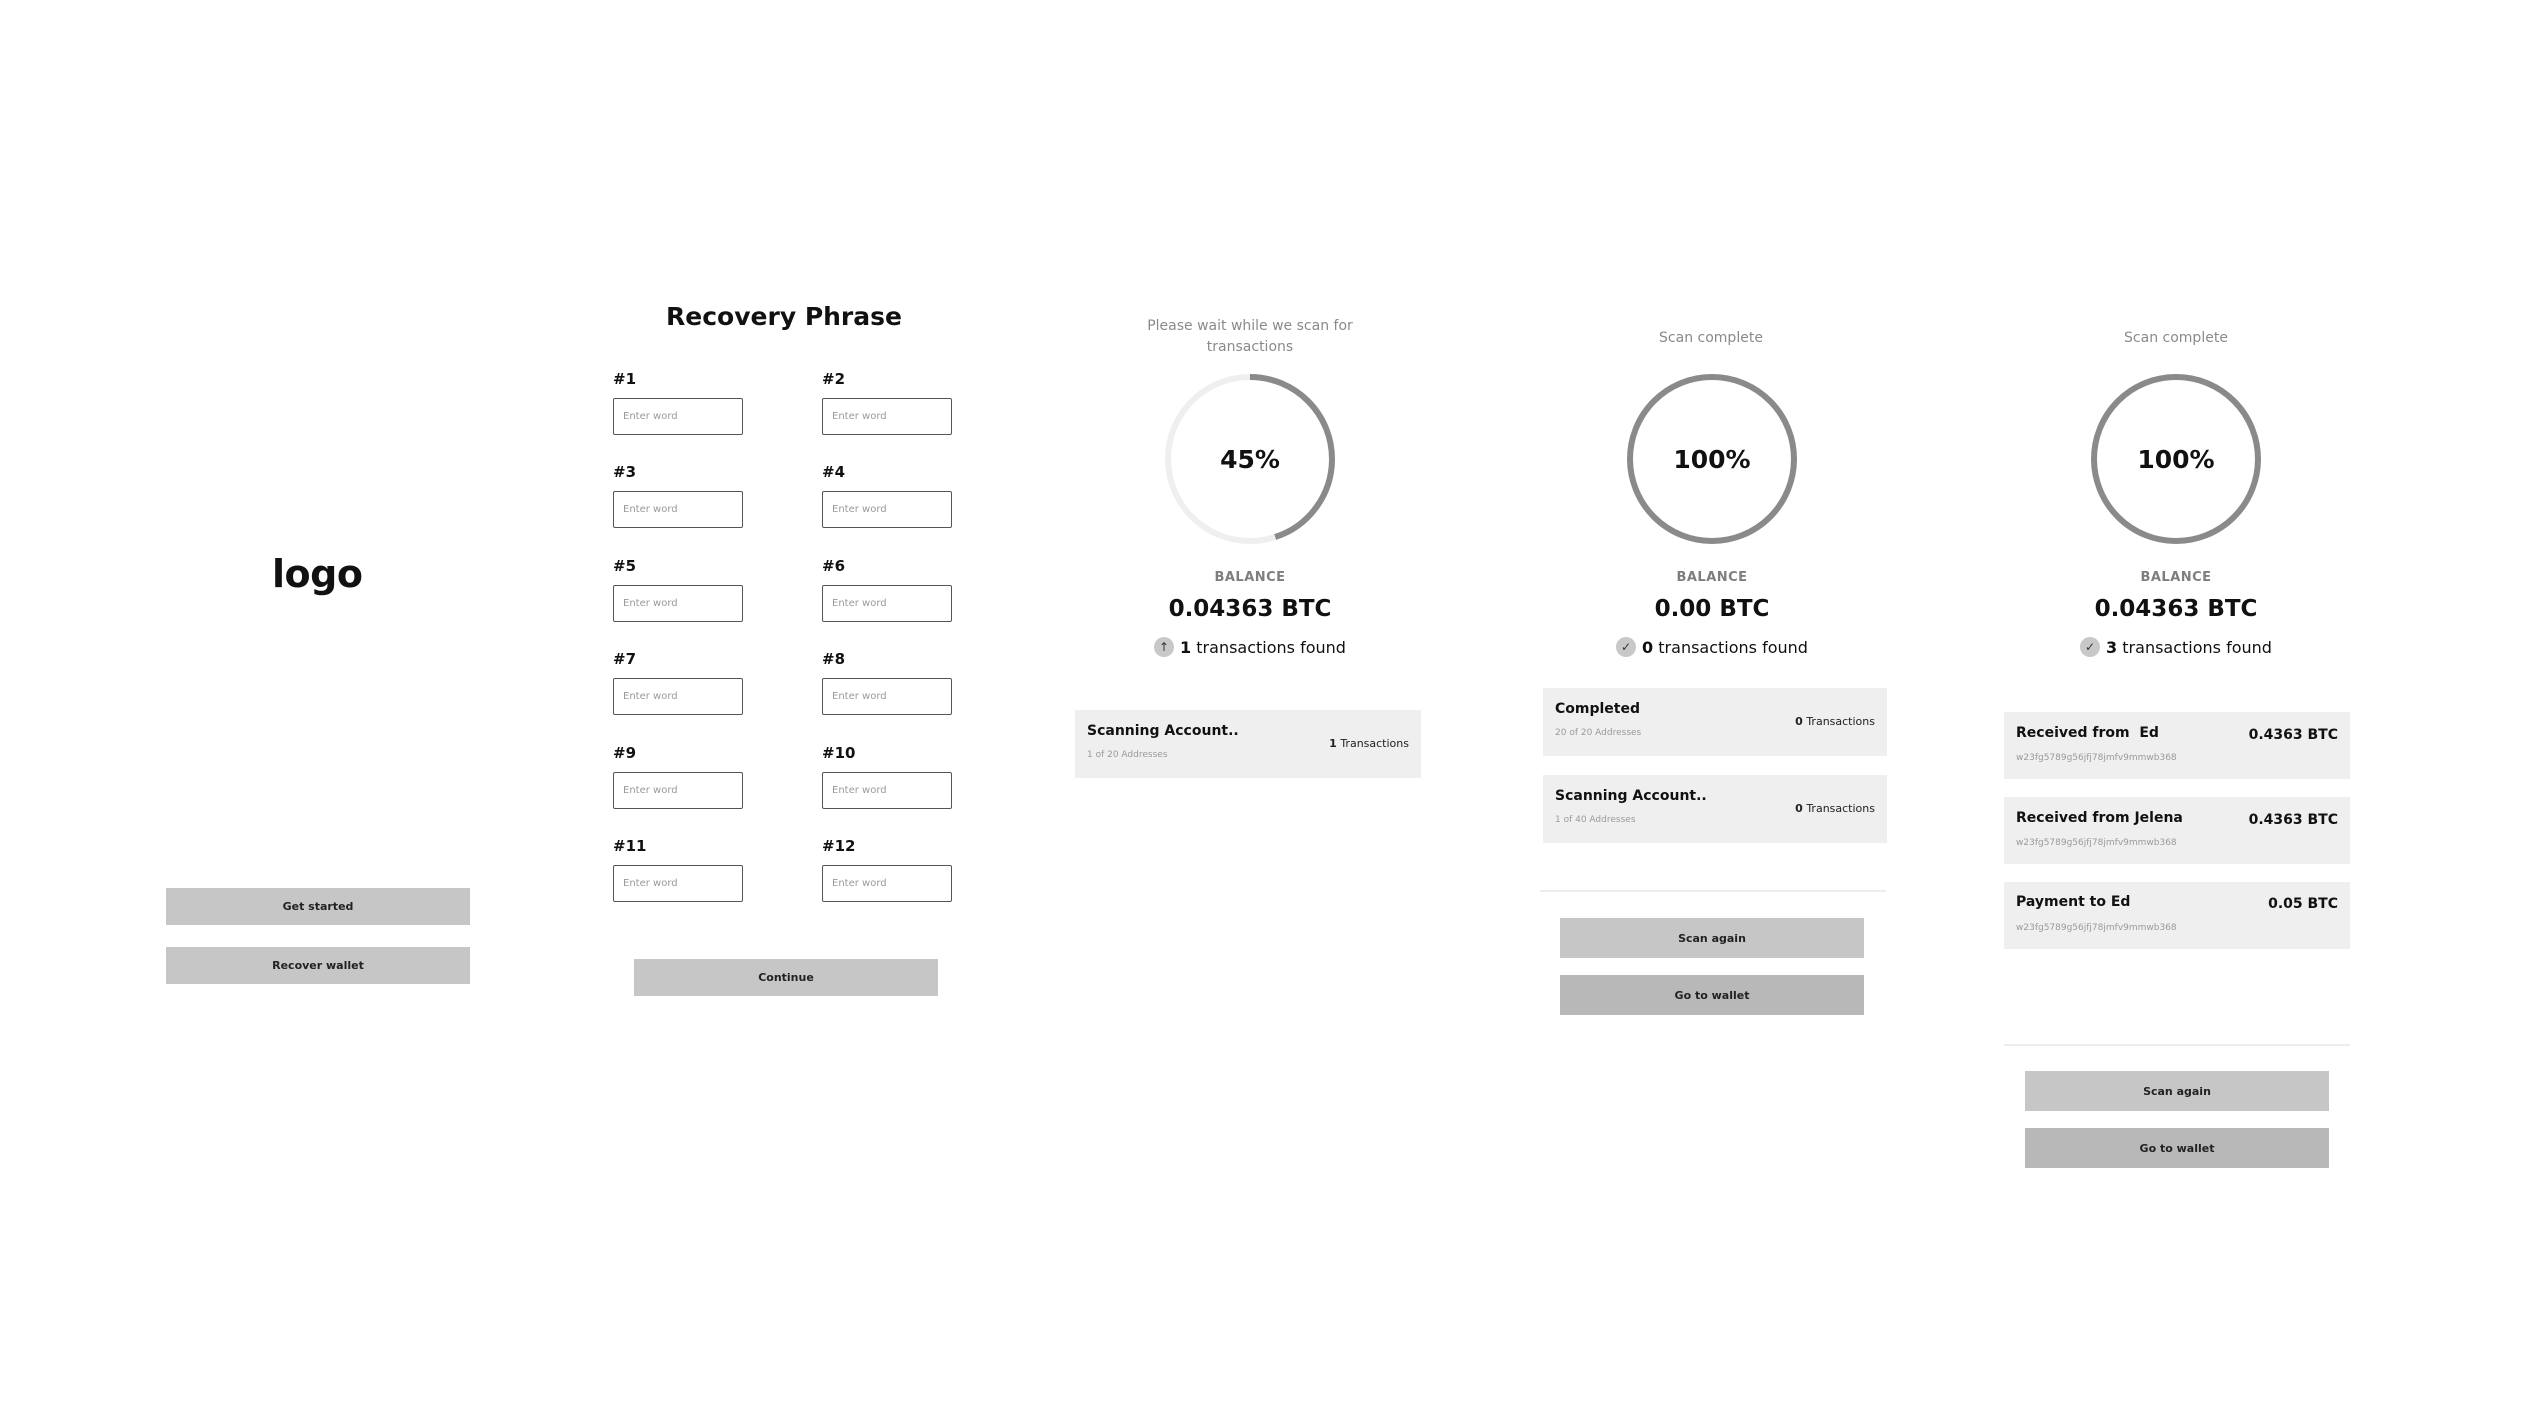  I want to click on progress-percent-label: 45%, so click(1250, 459).